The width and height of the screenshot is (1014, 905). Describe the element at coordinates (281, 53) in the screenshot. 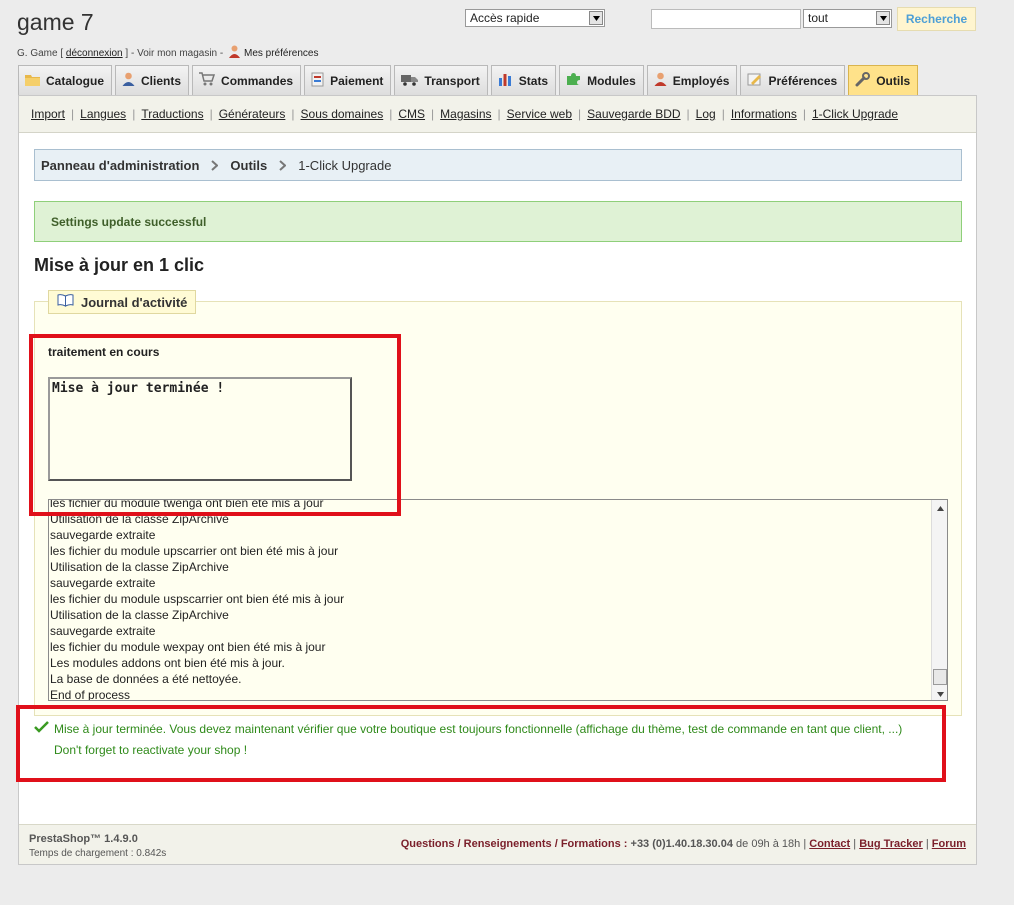

I see `preferences-link: Mes préférences` at that location.